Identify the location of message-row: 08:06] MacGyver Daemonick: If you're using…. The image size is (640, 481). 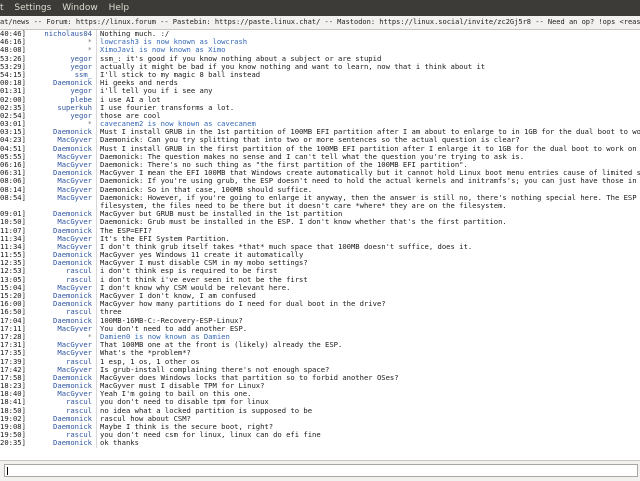
(320, 181).